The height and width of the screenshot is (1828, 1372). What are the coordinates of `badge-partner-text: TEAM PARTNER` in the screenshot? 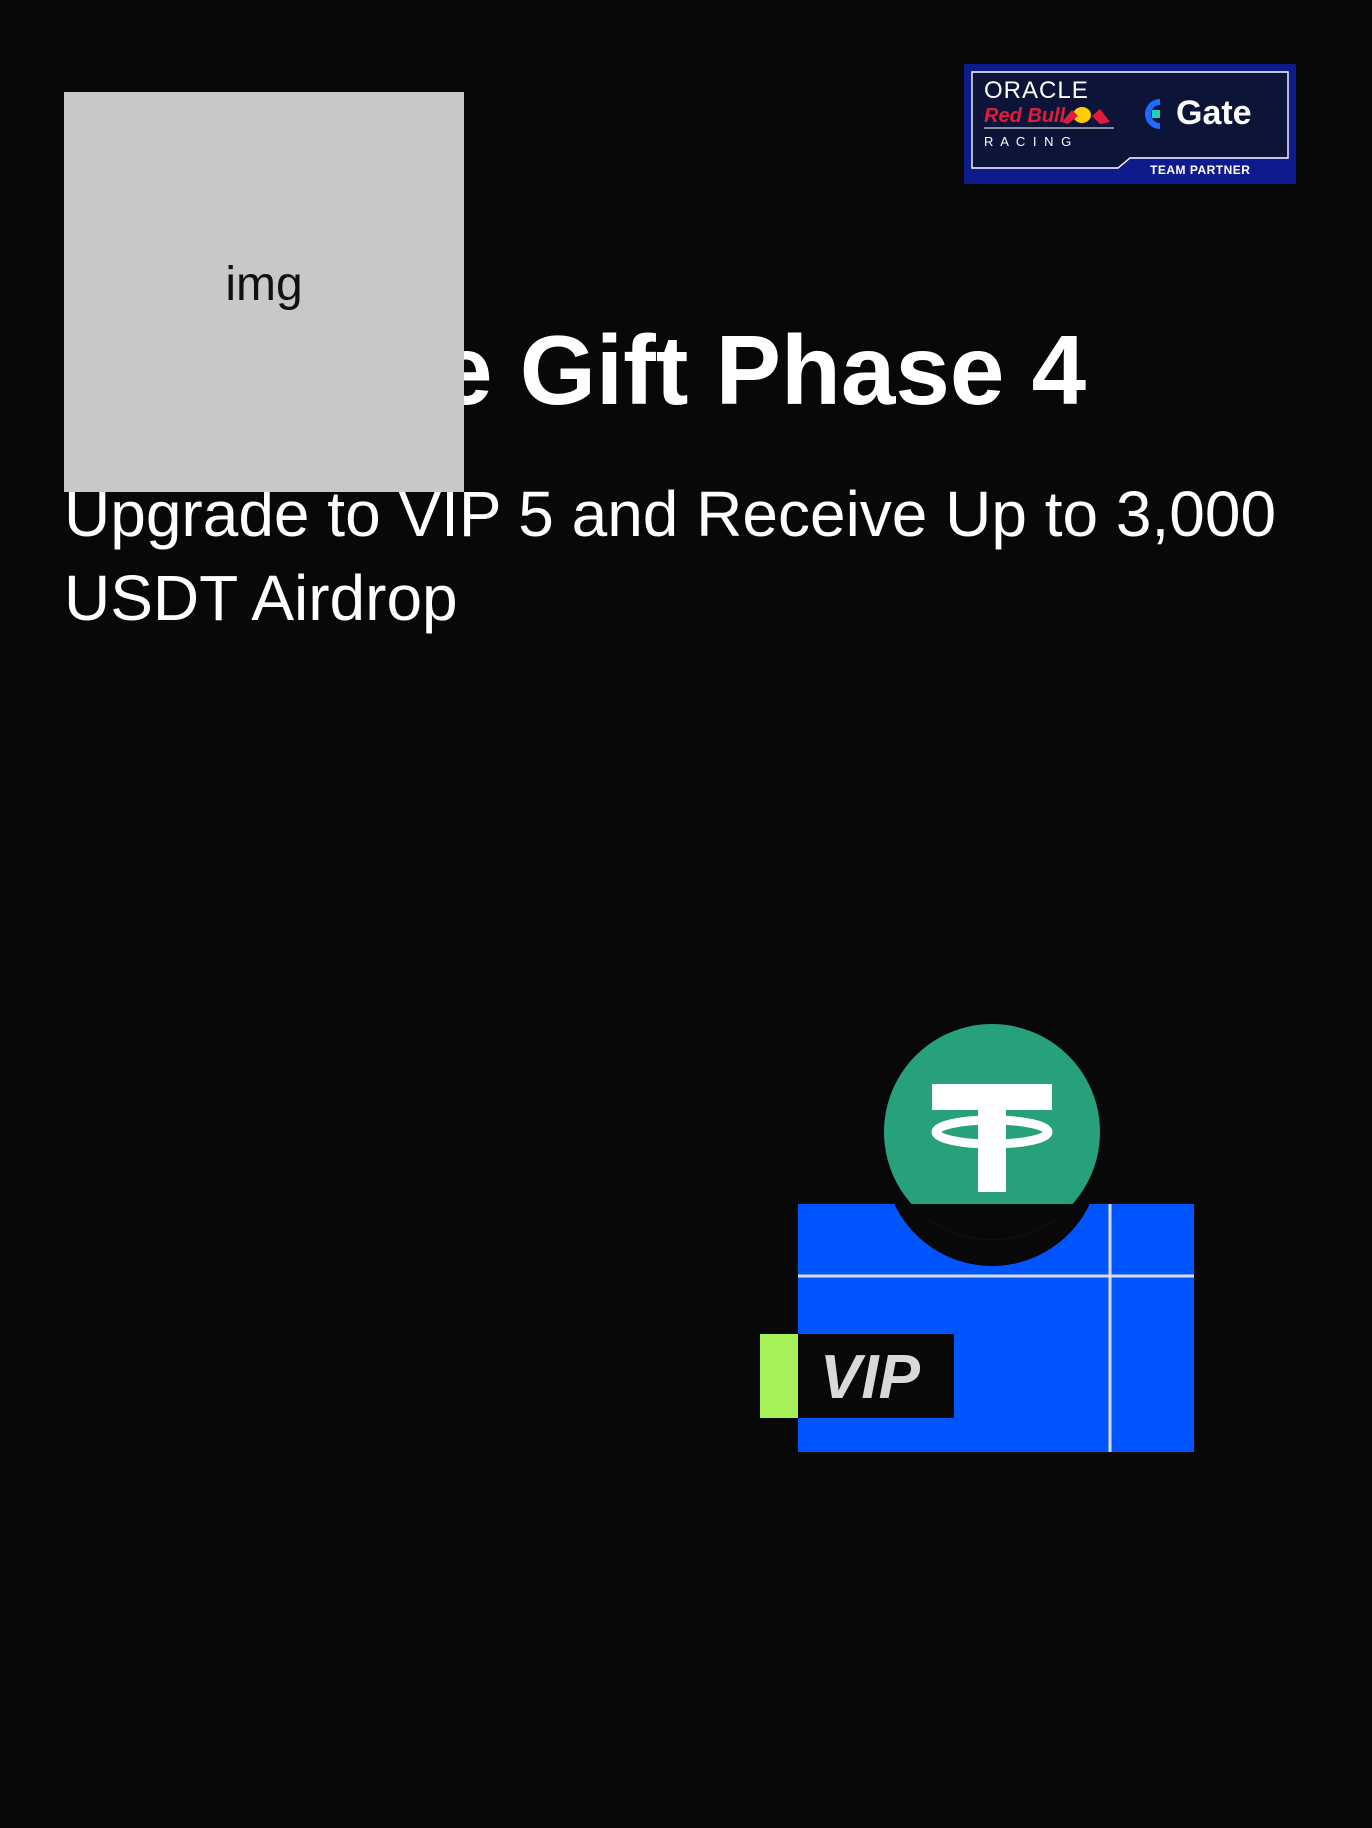 It's located at (1200, 170).